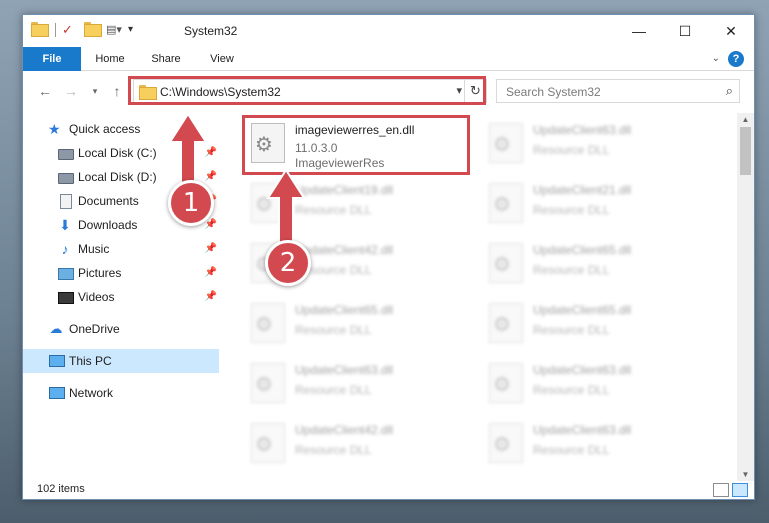  What do you see at coordinates (55, 30) in the screenshot?
I see `toolbar-divider` at bounding box center [55, 30].